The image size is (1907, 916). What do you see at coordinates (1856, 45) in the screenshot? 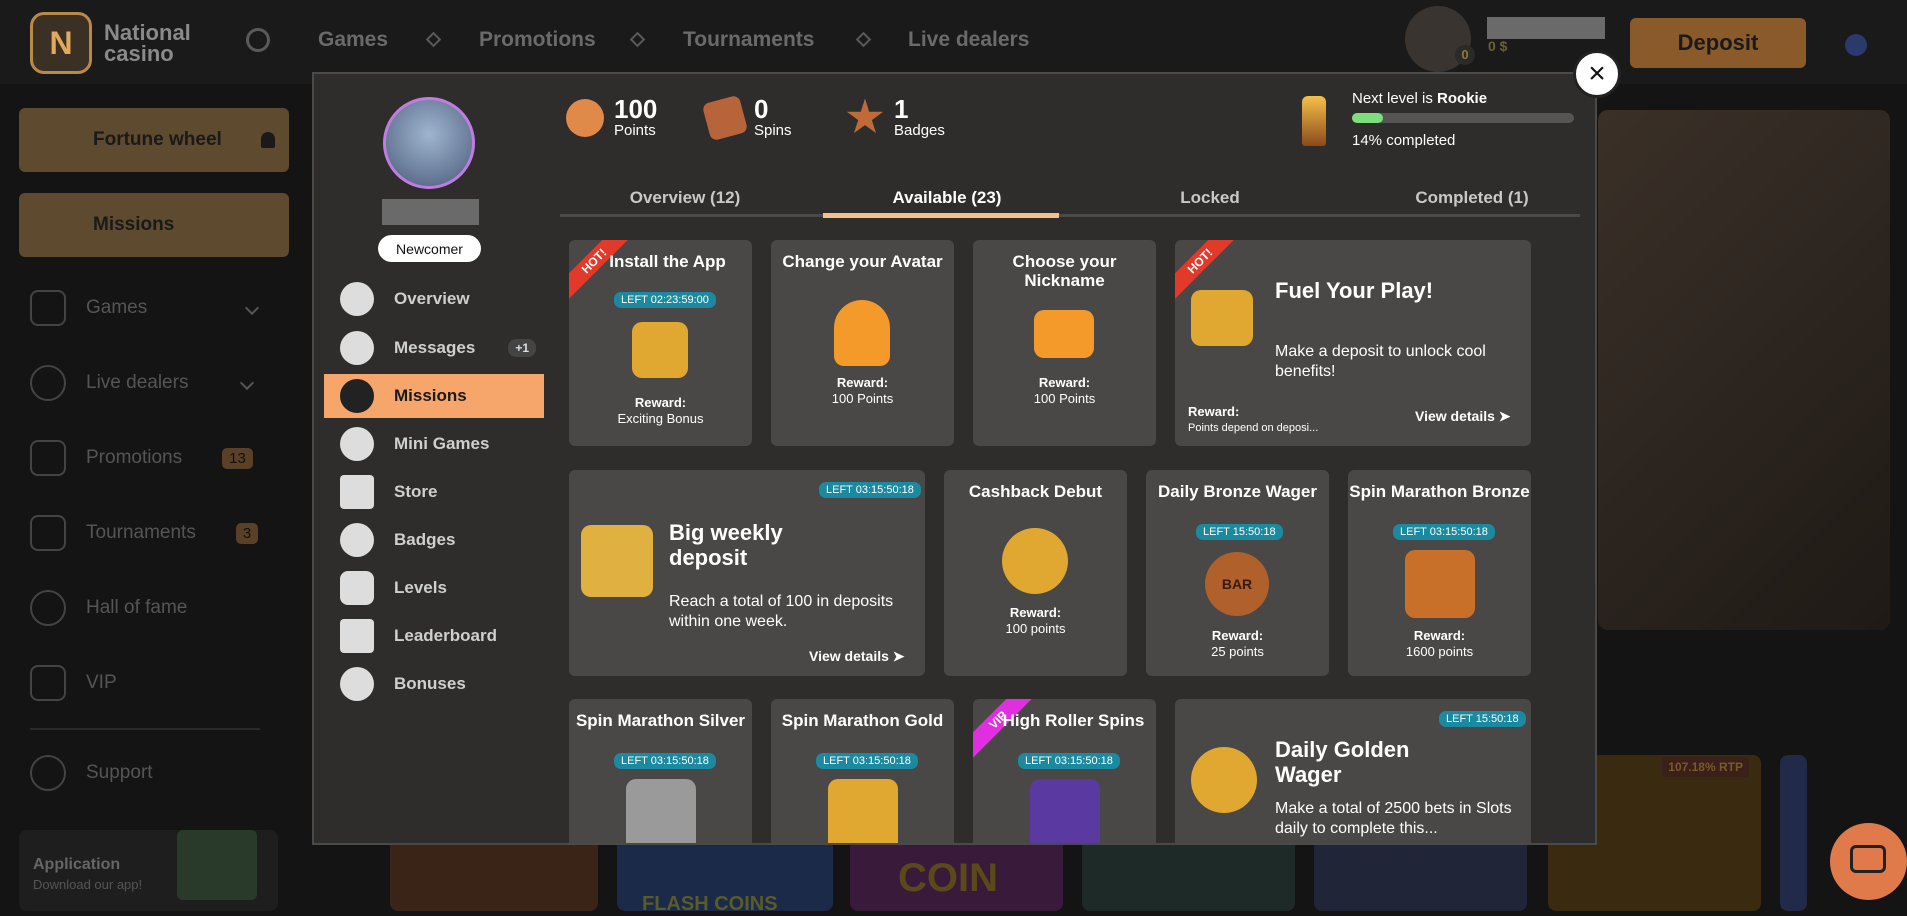
I see `flag-icon` at bounding box center [1856, 45].